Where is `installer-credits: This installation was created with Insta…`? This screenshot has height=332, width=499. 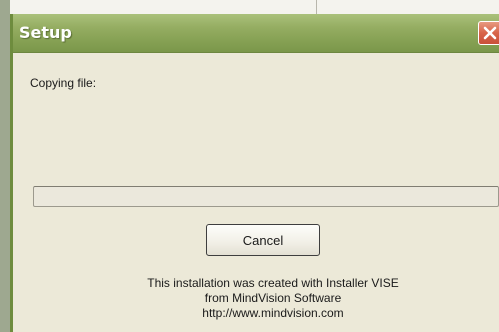 installer-credits: This installation was created with Insta… is located at coordinates (273, 298).